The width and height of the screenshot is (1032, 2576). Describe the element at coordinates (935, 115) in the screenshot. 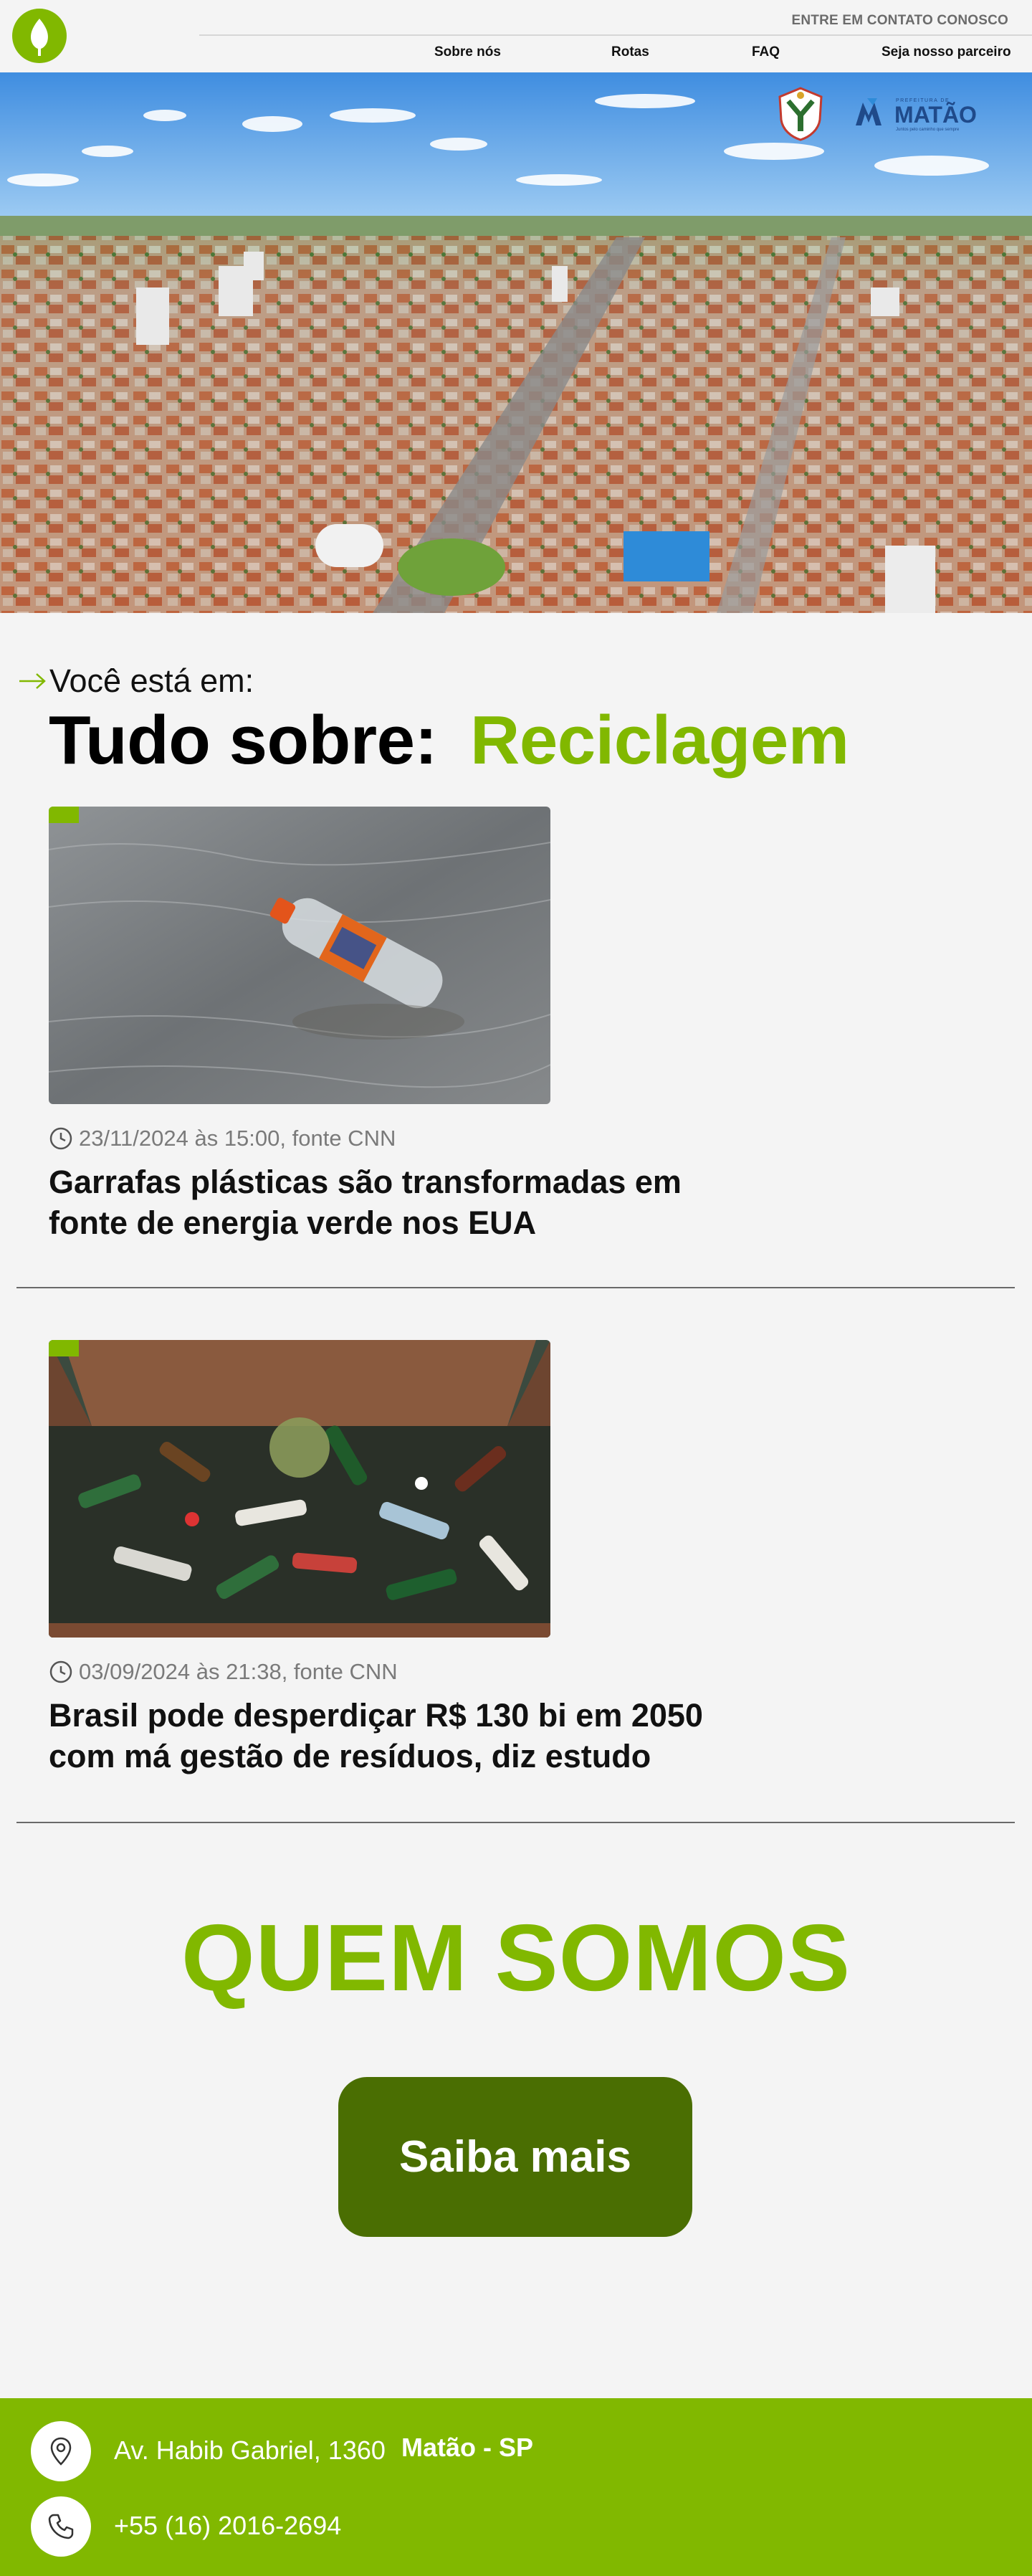

I see `svg-text: MATÃO` at that location.